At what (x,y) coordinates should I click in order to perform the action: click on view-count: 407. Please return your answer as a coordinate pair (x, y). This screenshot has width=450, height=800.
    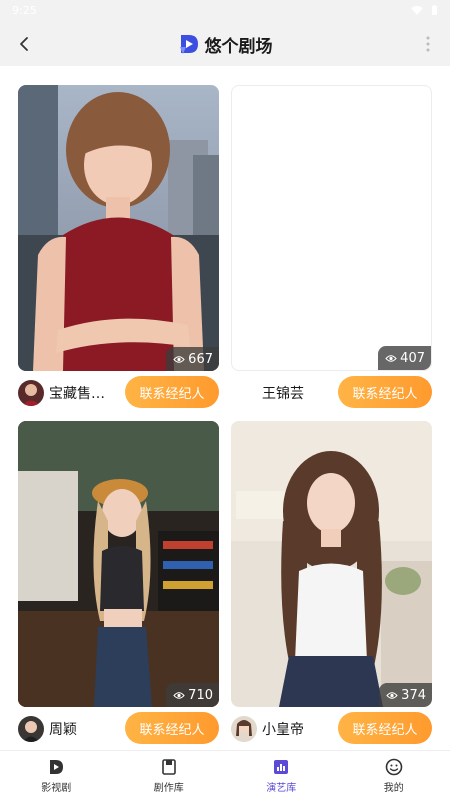
    Looking at the image, I should click on (404, 358).